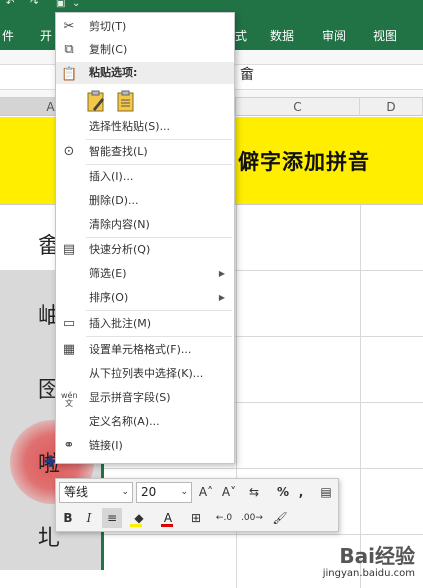 This screenshot has height=588, width=423. I want to click on phonetic-icon: wén文, so click(69, 399).